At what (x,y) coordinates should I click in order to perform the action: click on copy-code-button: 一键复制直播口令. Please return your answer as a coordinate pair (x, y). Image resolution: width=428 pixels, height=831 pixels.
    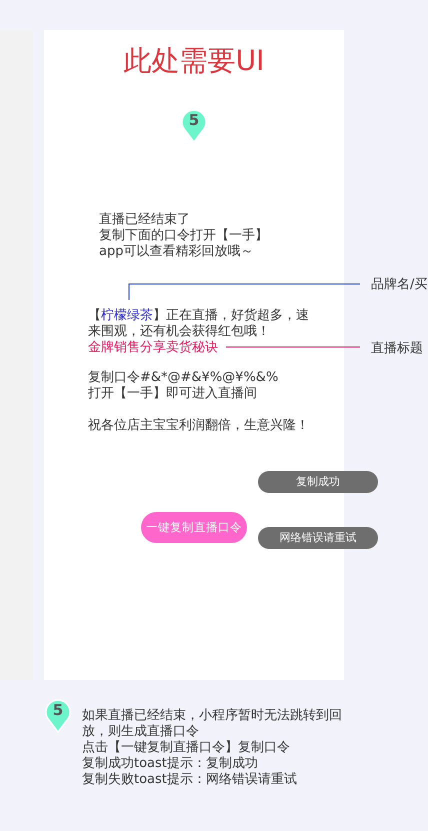
    Looking at the image, I should click on (194, 527).